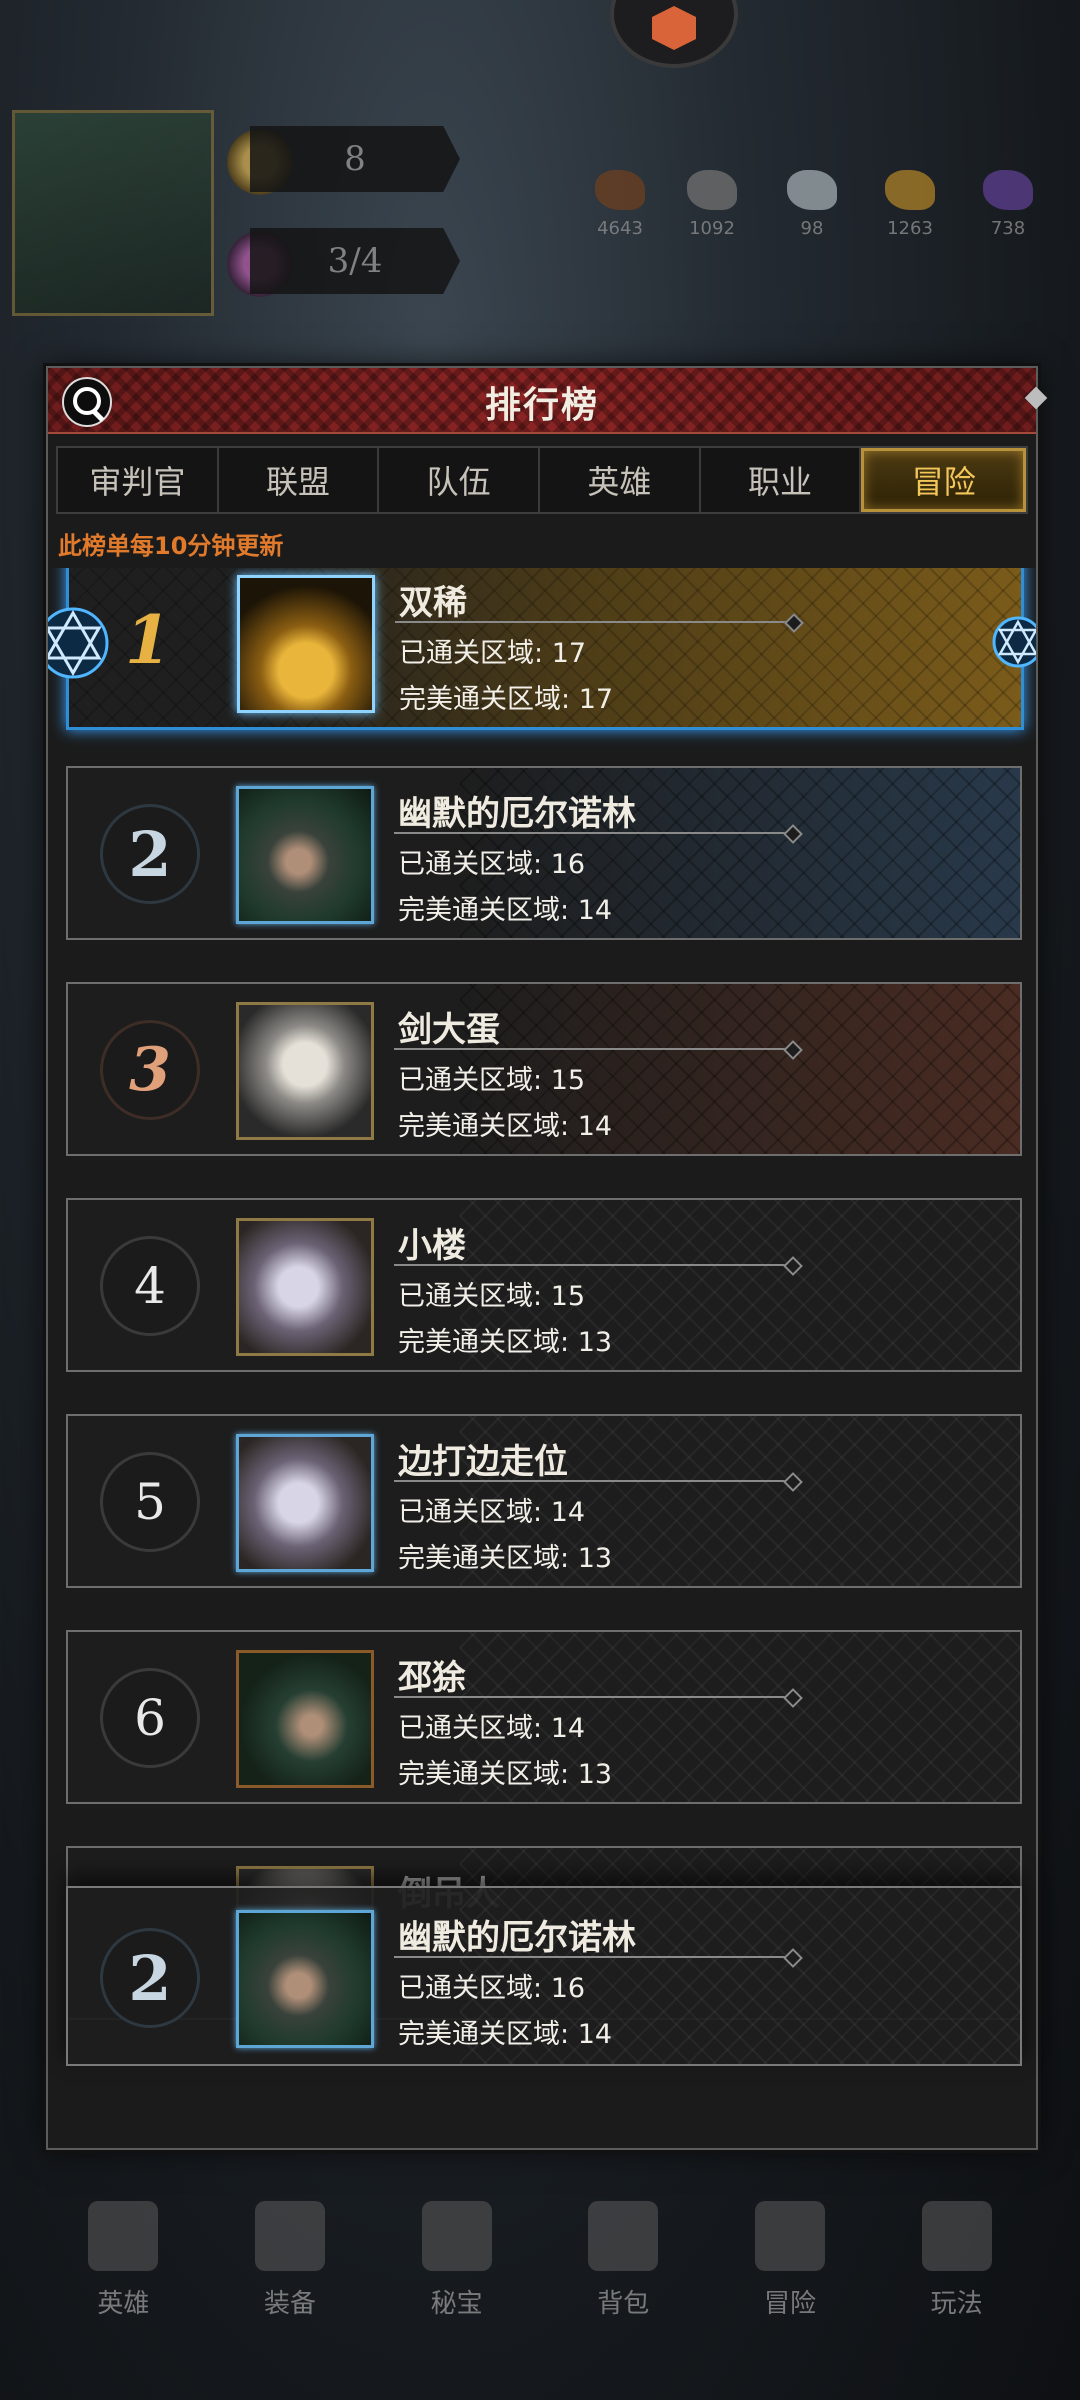 Image resolution: width=1080 pixels, height=2400 pixels. I want to click on rank-number: 3, so click(150, 1070).